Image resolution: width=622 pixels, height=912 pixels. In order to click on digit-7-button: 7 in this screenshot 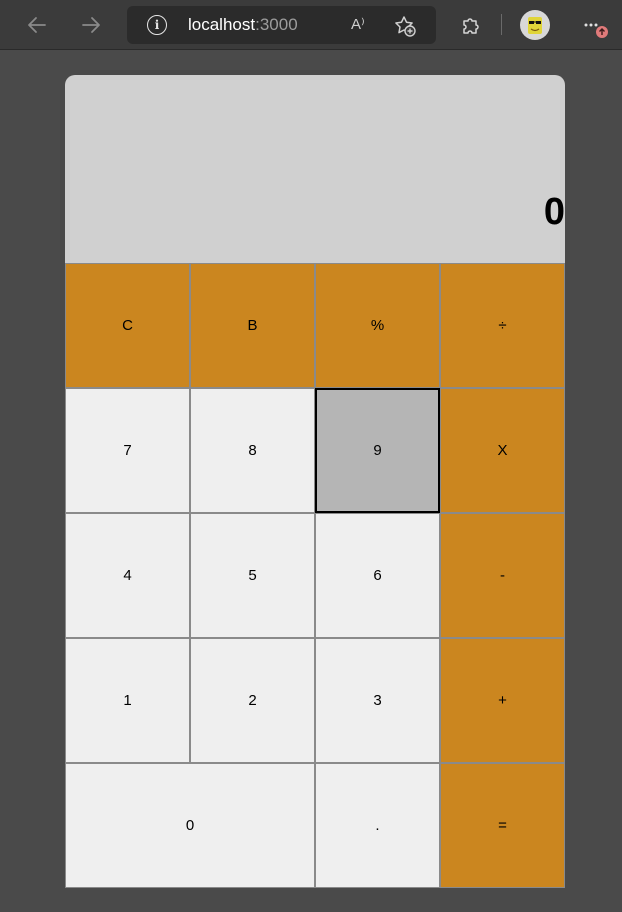, I will do `click(127, 450)`.